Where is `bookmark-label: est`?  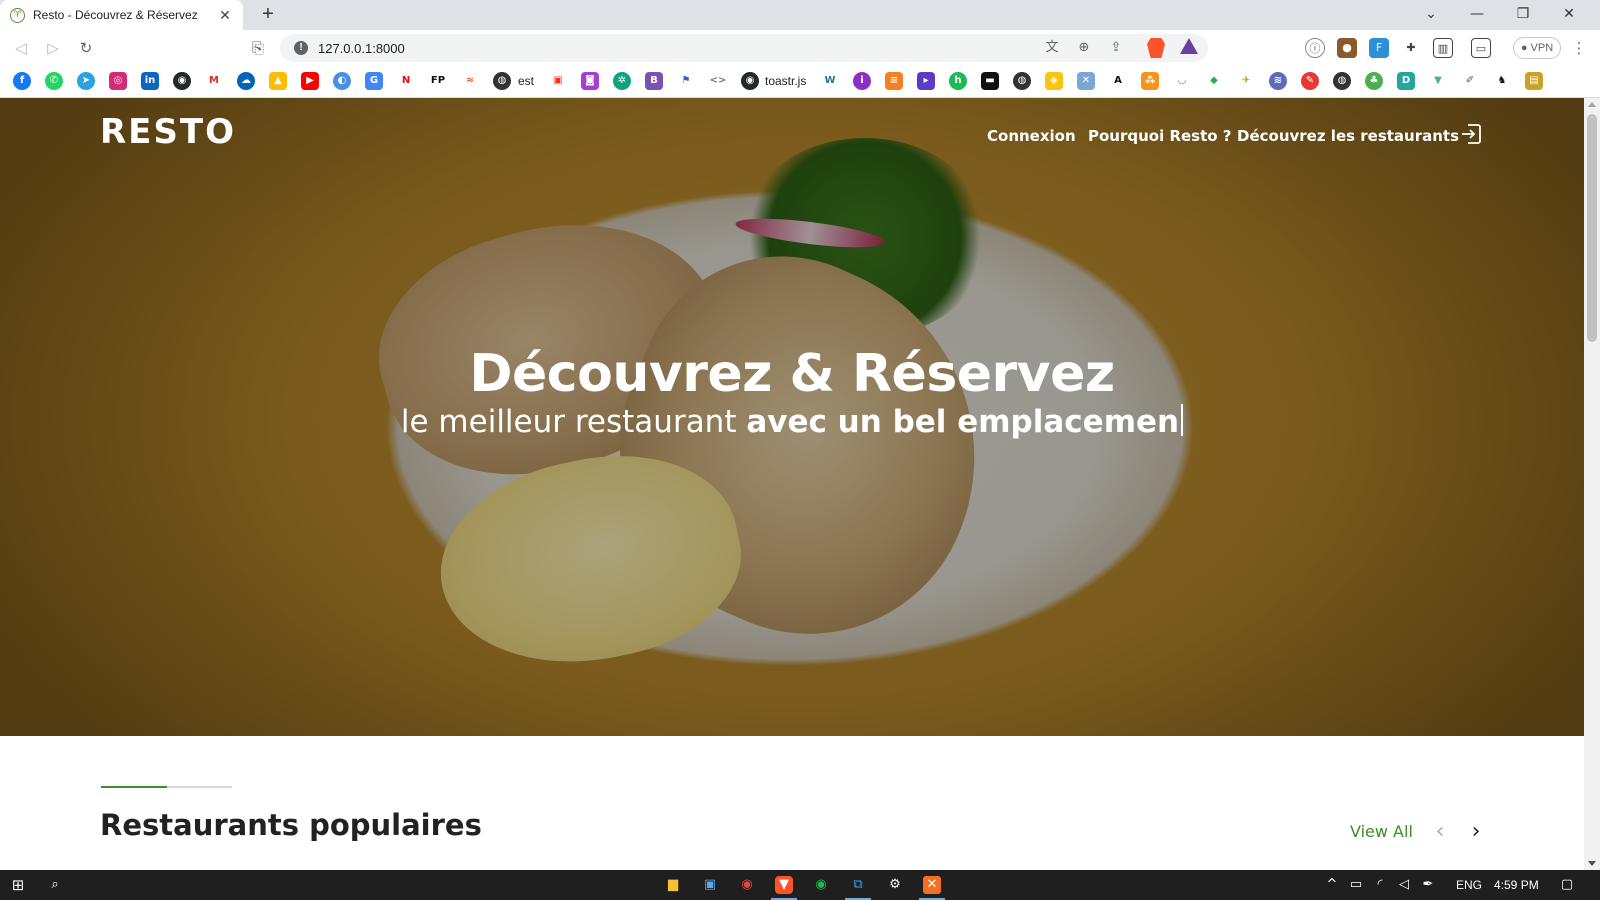 bookmark-label: est is located at coordinates (526, 81).